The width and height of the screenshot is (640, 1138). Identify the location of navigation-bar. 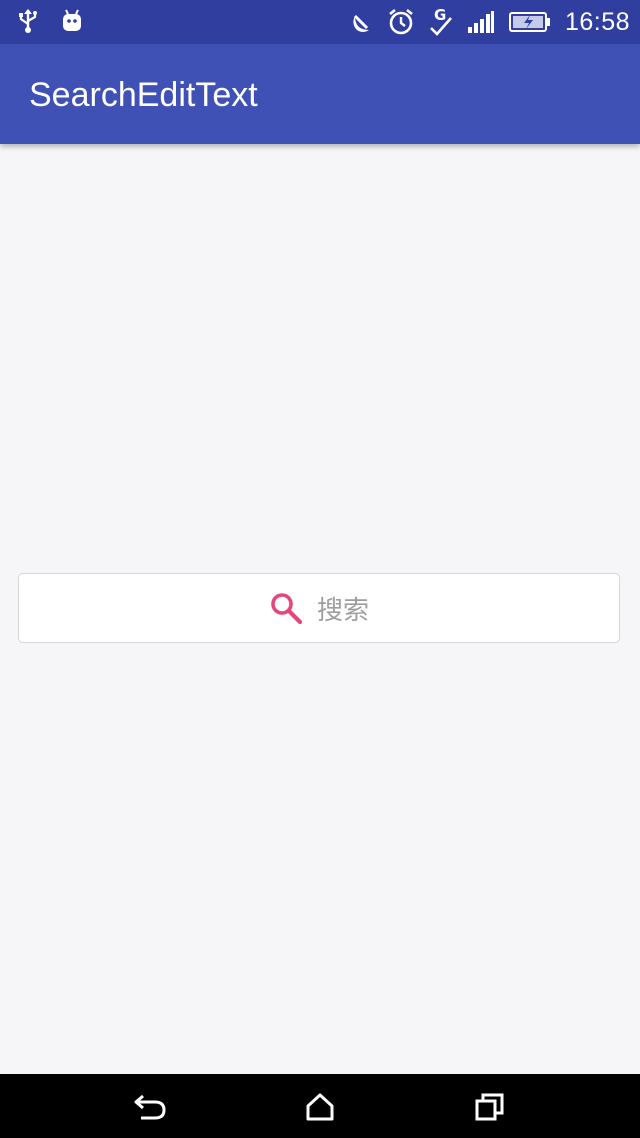
(320, 1106).